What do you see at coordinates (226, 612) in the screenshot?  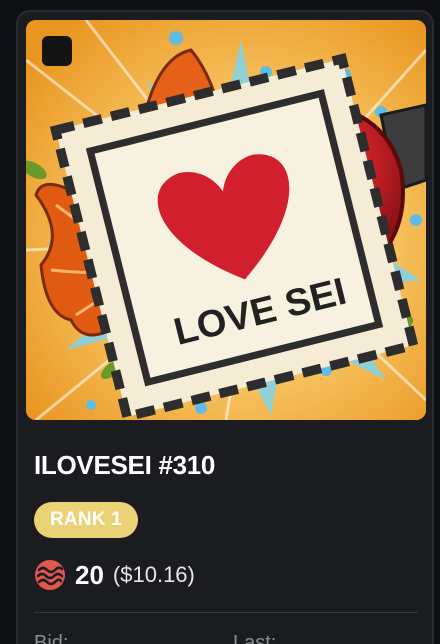 I see `divider` at bounding box center [226, 612].